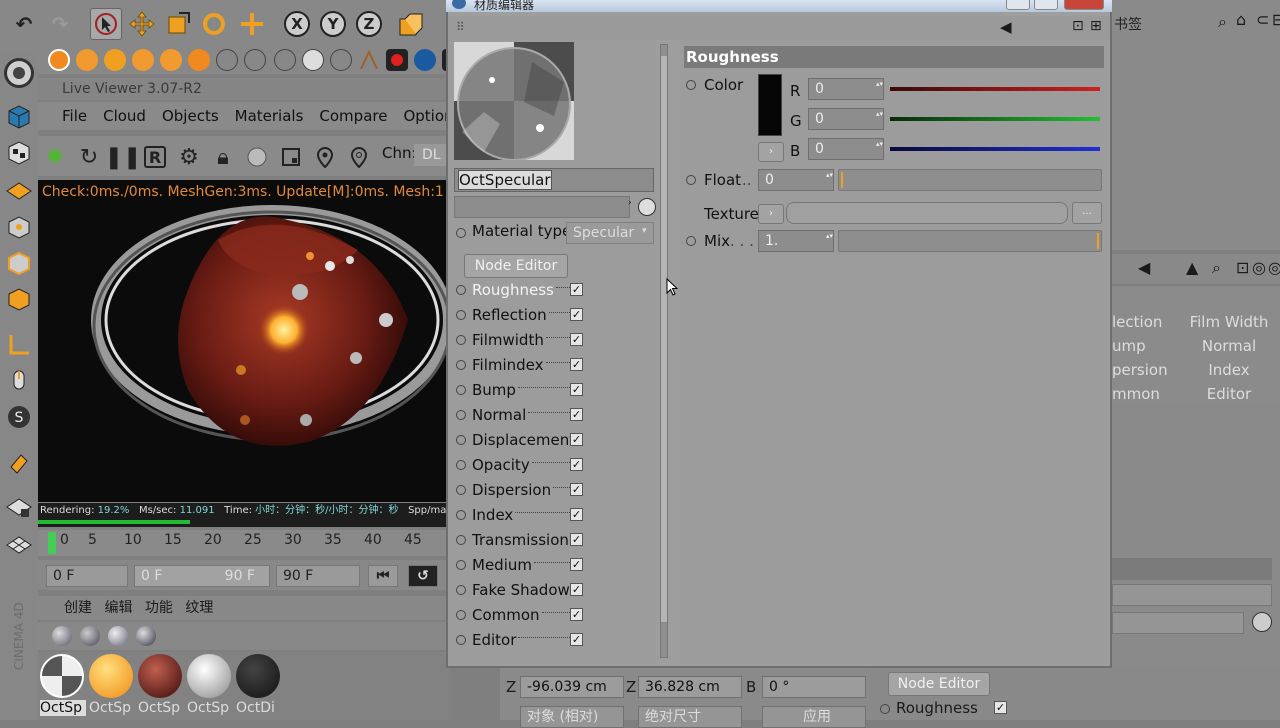 The width and height of the screenshot is (1280, 728). What do you see at coordinates (1262, 19) in the screenshot?
I see `link-icon: ⊂` at bounding box center [1262, 19].